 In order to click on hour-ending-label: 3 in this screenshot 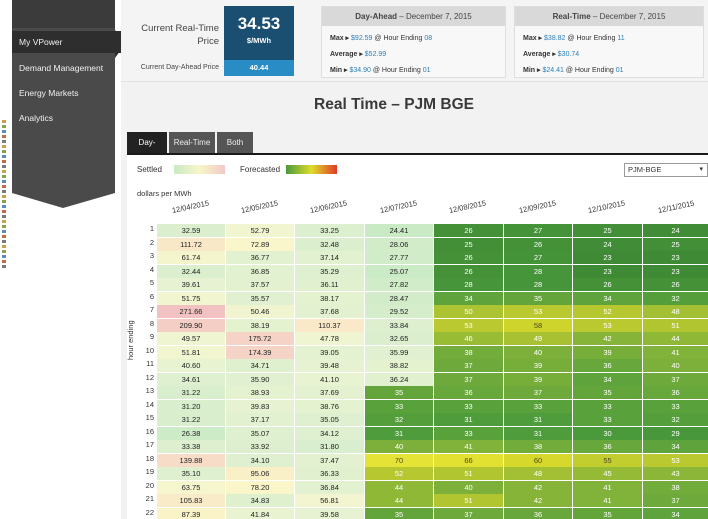, I will do `click(151, 255)`.